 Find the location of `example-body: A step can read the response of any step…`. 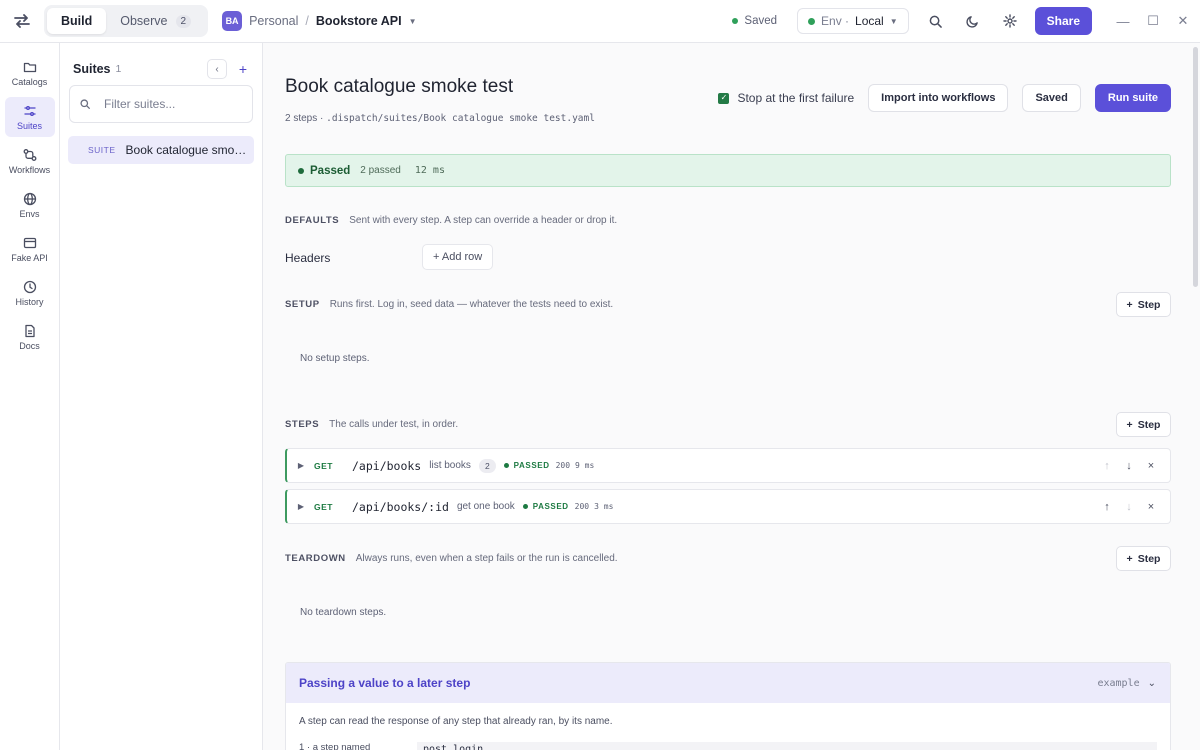

example-body: A step can read the response of any step… is located at coordinates (728, 726).